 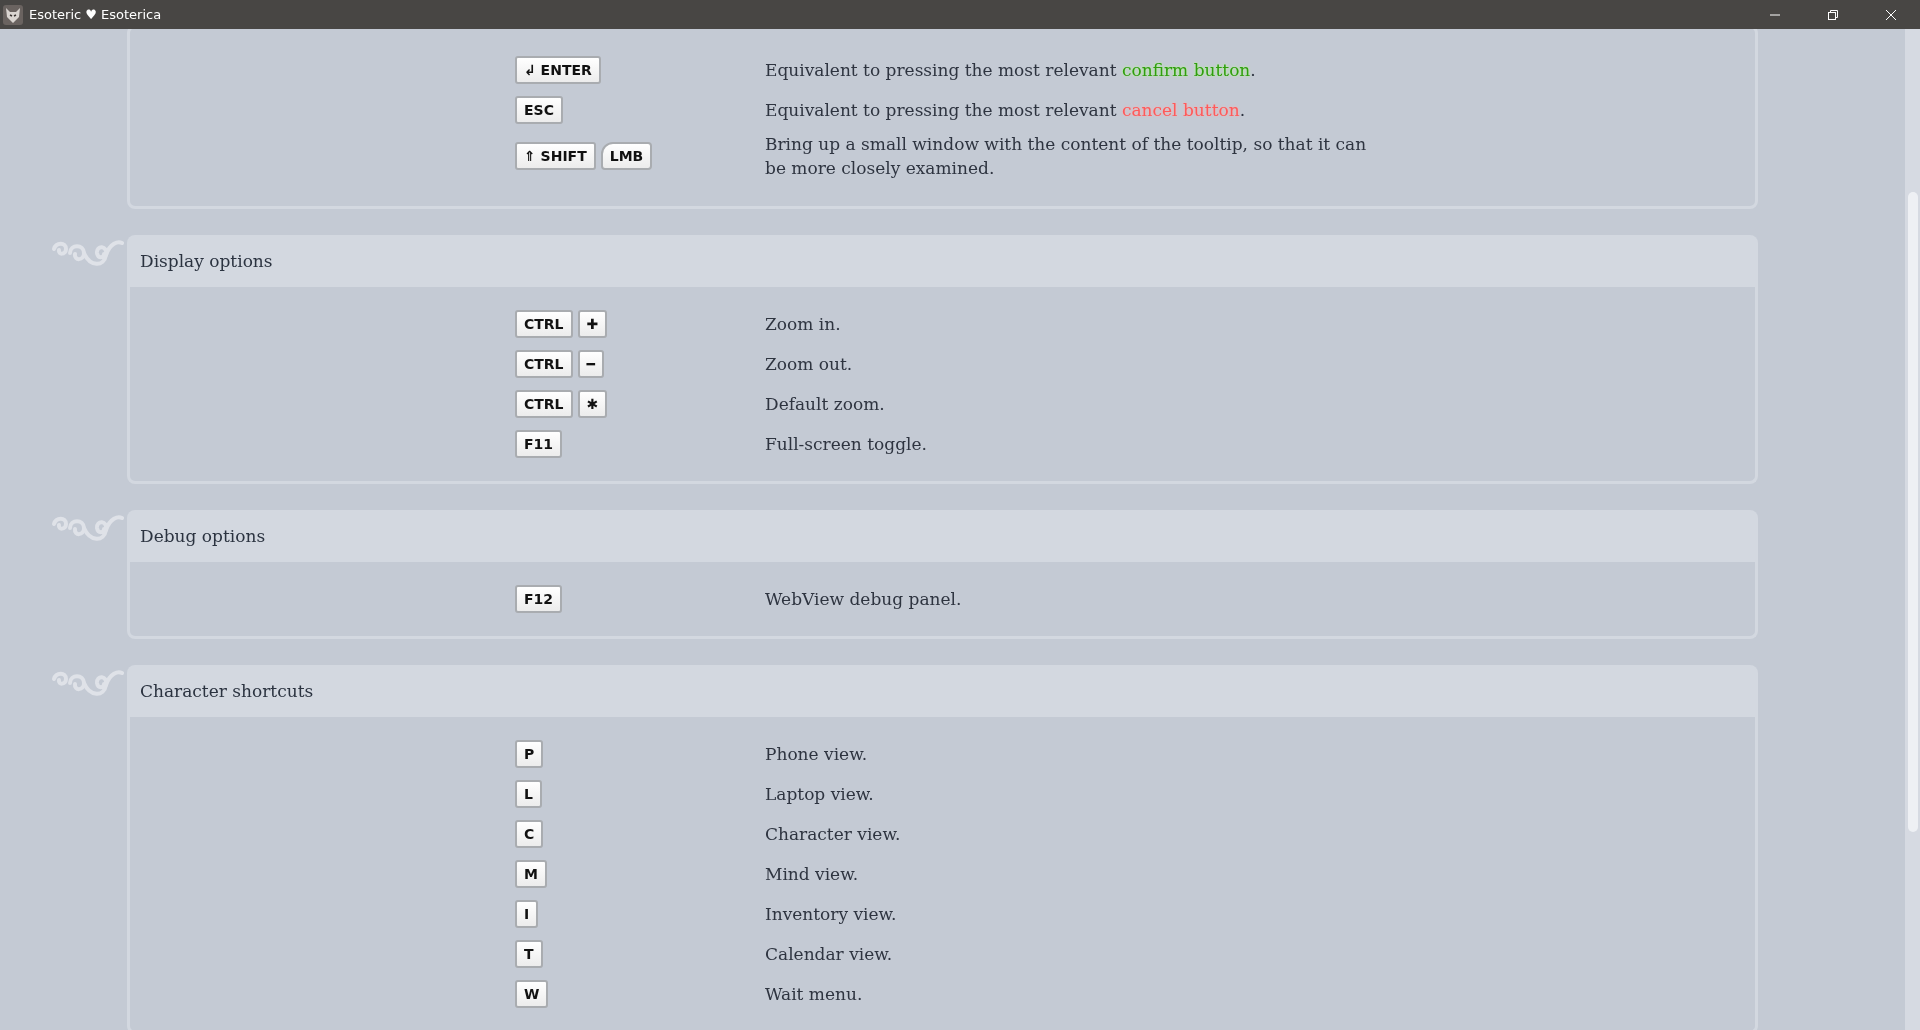 I want to click on wolf-head-icon, so click(x=13, y=14).